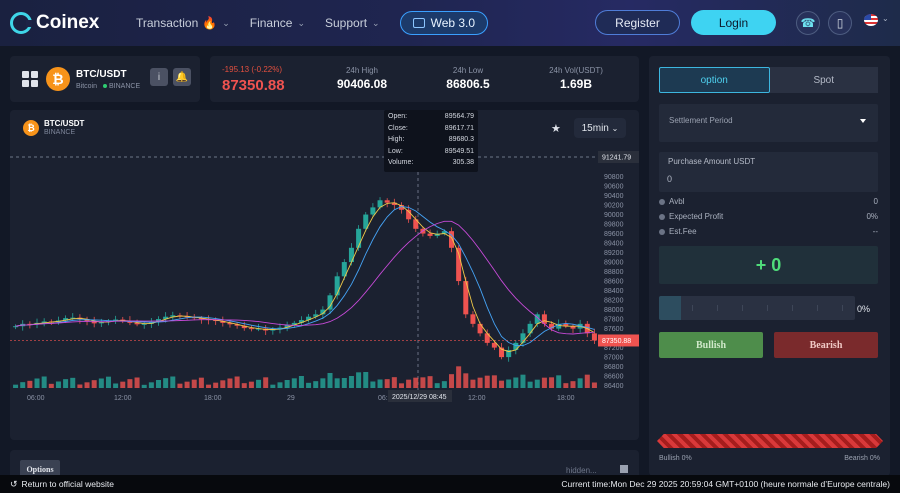  What do you see at coordinates (277, 23) in the screenshot?
I see `nav-finance: Finance ⌄` at bounding box center [277, 23].